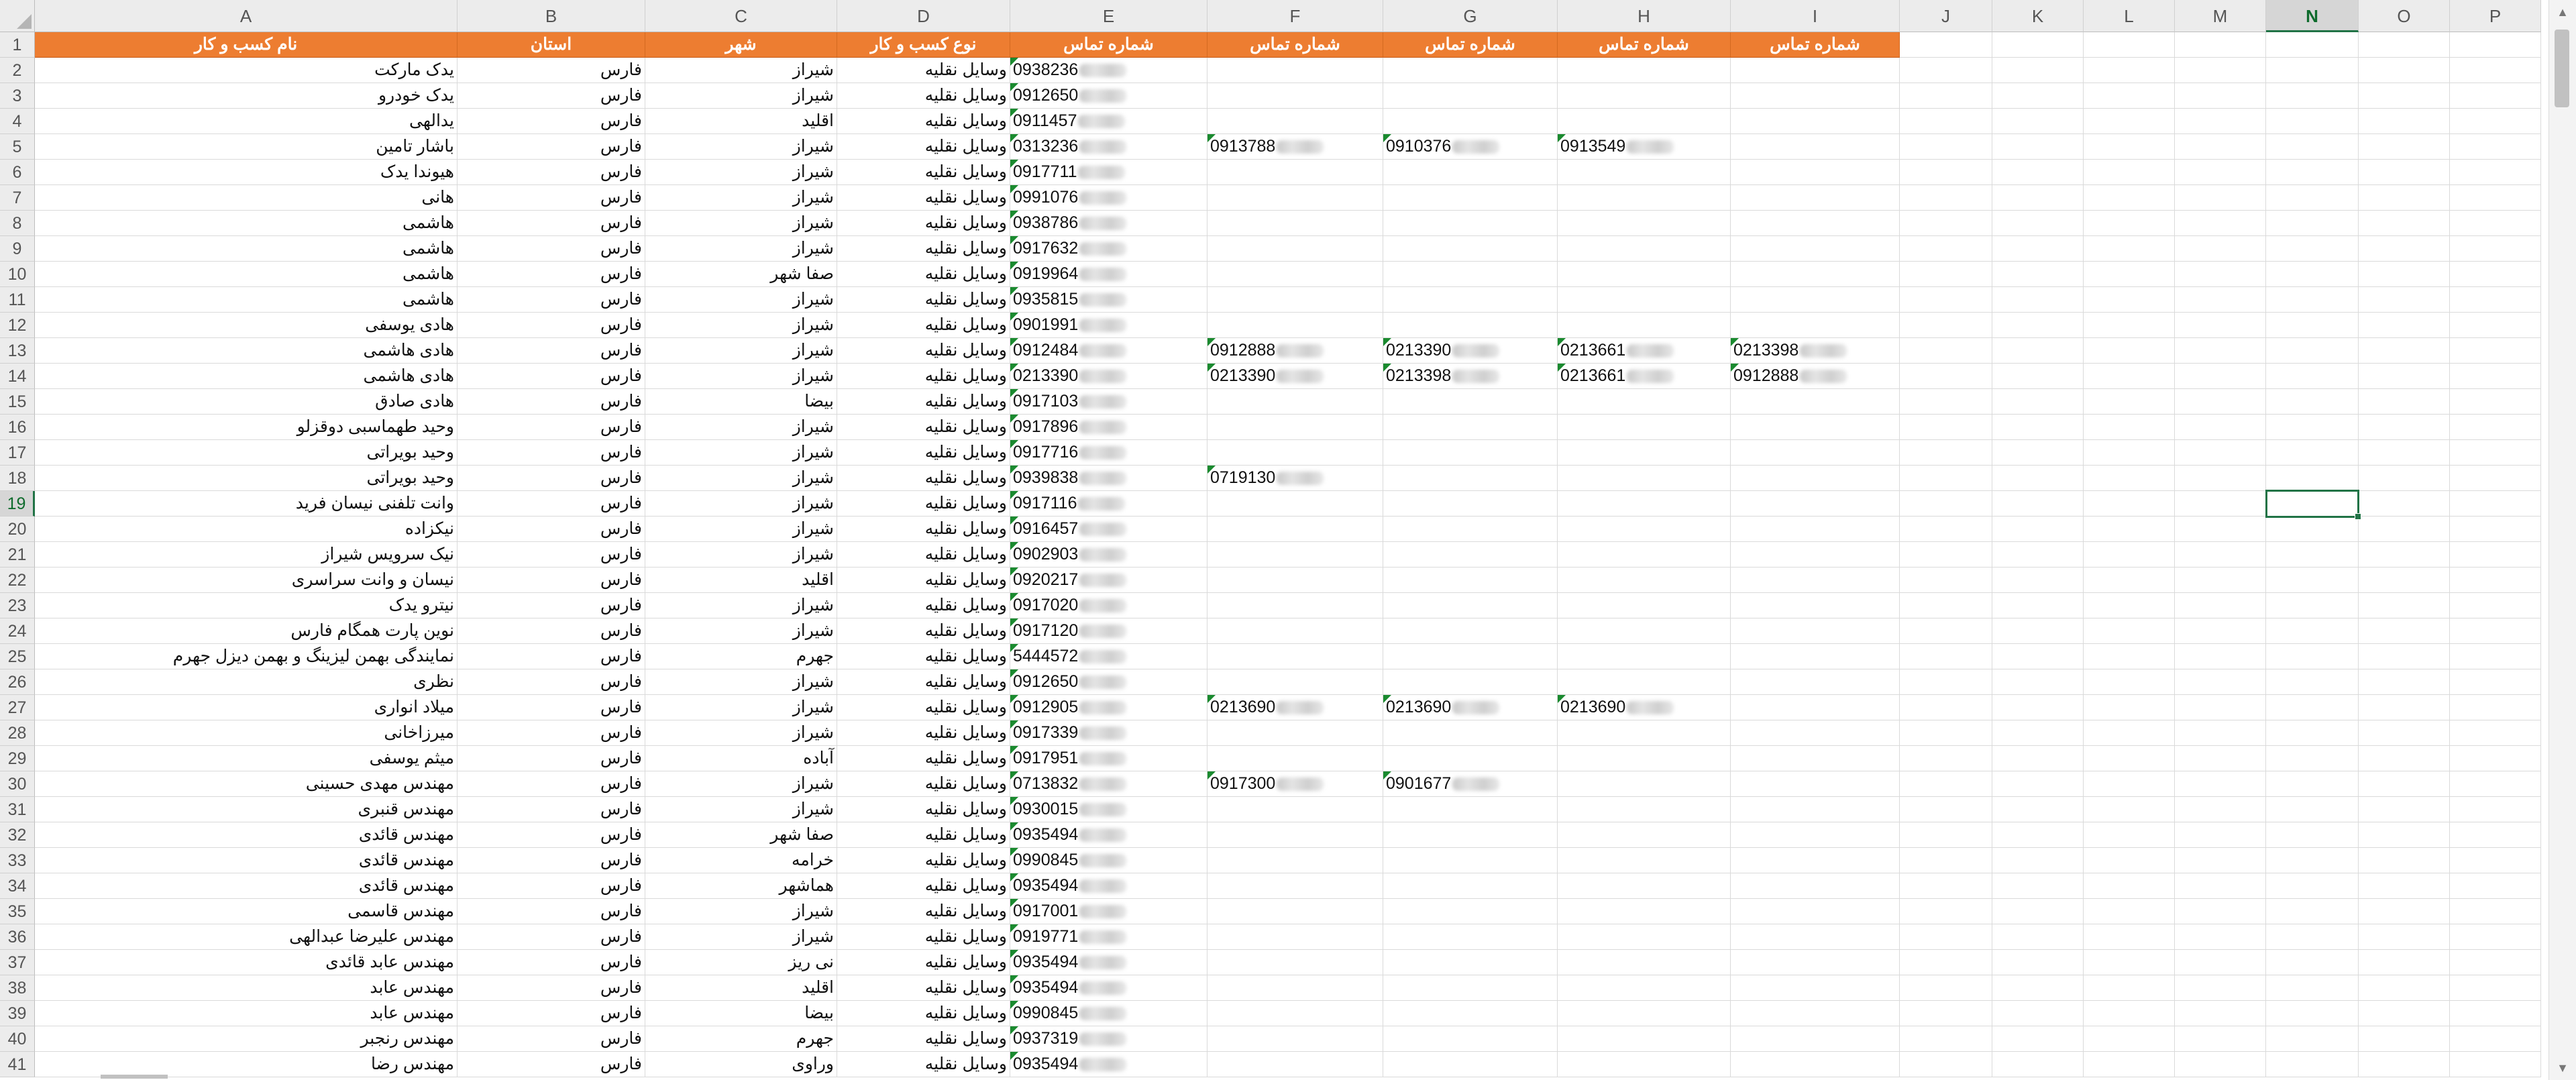 This screenshot has height=1080, width=2576. What do you see at coordinates (17, 809) in the screenshot?
I see `row-header-31: 31` at bounding box center [17, 809].